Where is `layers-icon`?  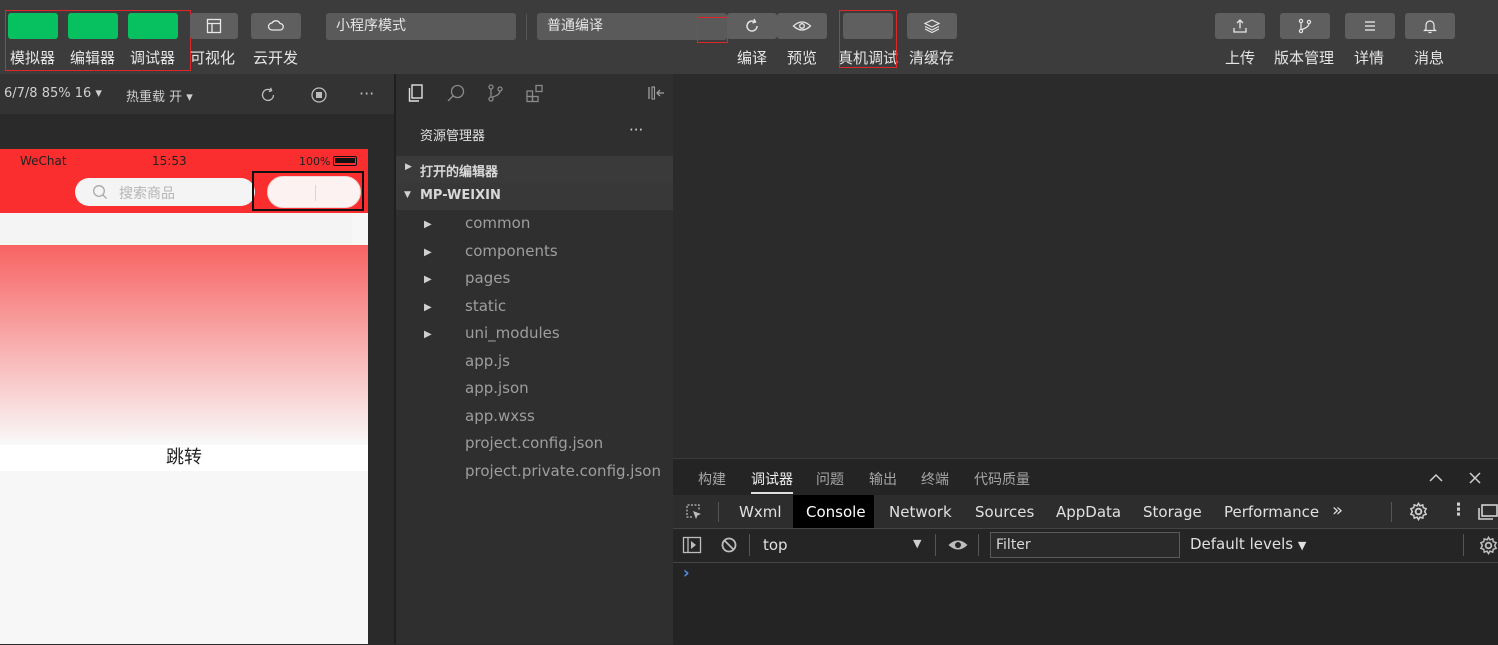
layers-icon is located at coordinates (932, 26).